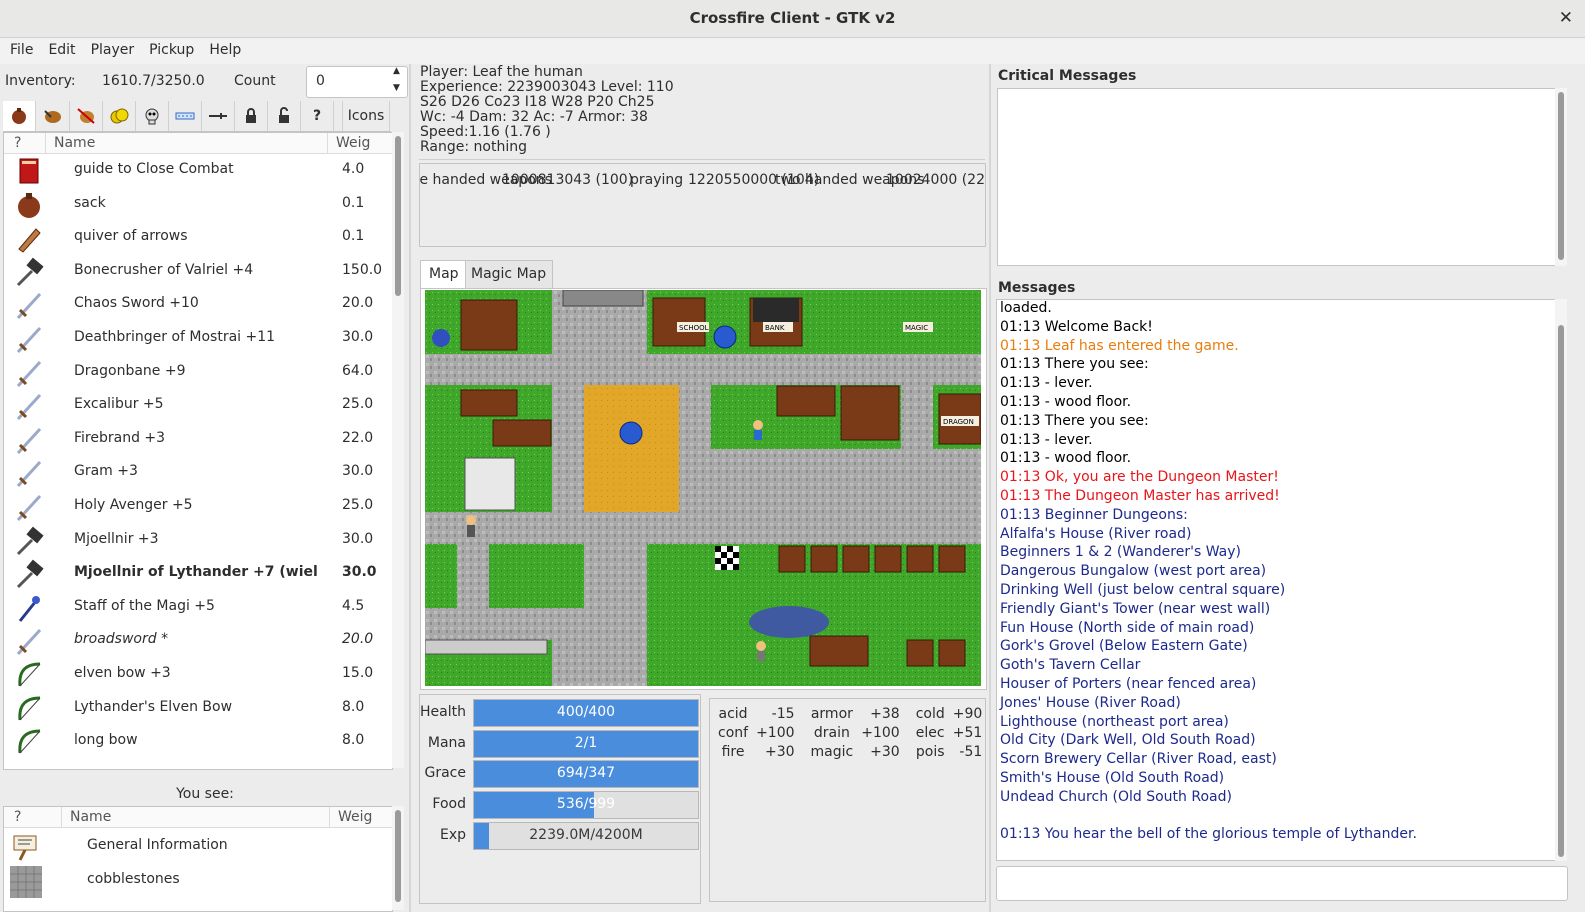 Image resolution: width=1585 pixels, height=912 pixels. I want to click on inventory-label: Inventory:, so click(40, 81).